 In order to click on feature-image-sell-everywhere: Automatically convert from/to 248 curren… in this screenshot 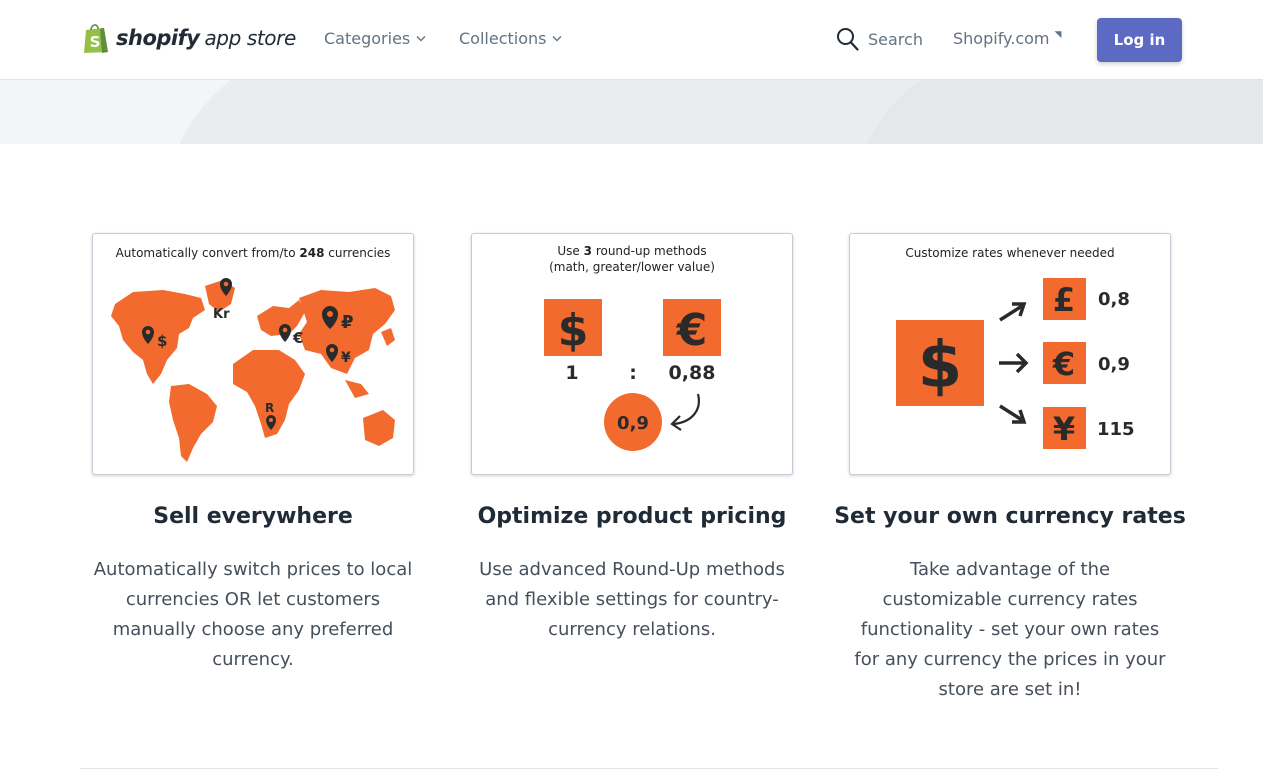, I will do `click(253, 354)`.